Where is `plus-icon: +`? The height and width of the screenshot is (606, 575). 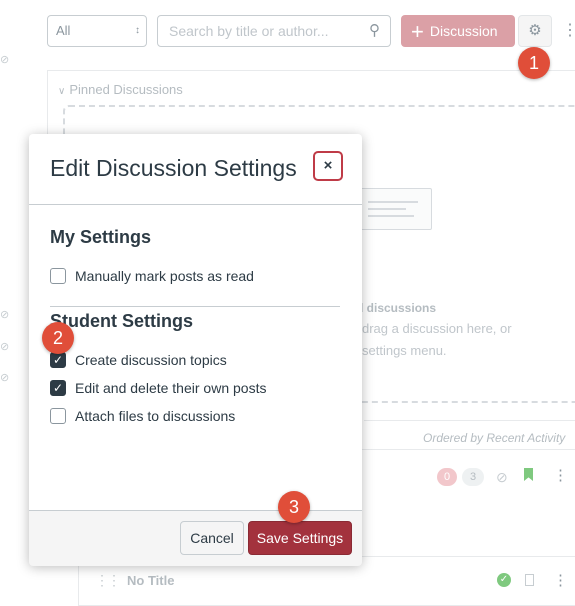
plus-icon: + is located at coordinates (417, 31).